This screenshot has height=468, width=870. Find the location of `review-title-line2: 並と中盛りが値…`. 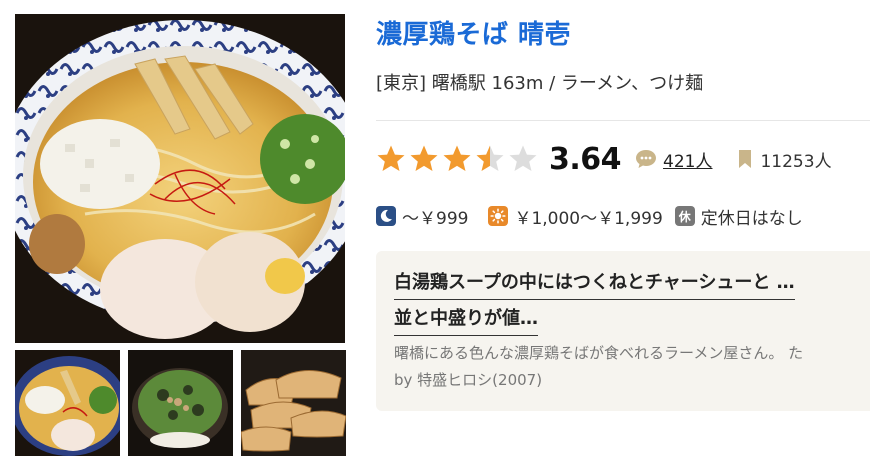

review-title-line2: 並と中盛りが値… is located at coordinates (466, 320).